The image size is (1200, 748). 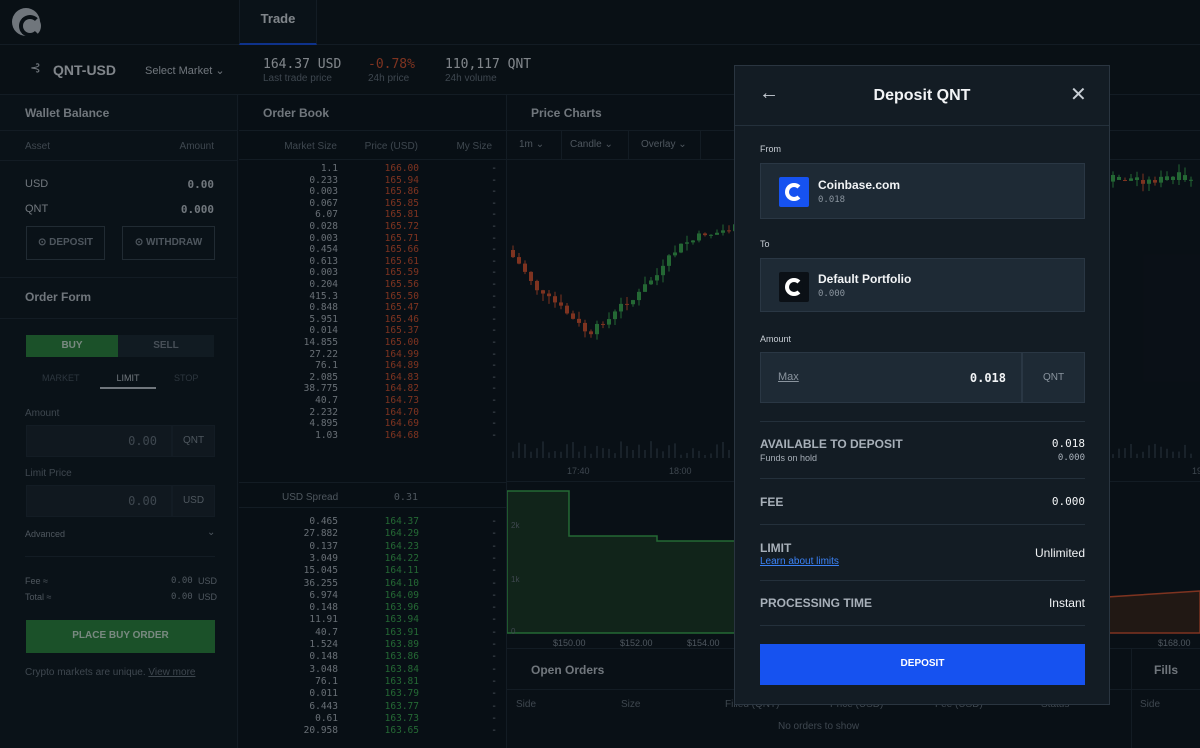 What do you see at coordinates (1066, 603) in the screenshot?
I see `processing-value: Instant` at bounding box center [1066, 603].